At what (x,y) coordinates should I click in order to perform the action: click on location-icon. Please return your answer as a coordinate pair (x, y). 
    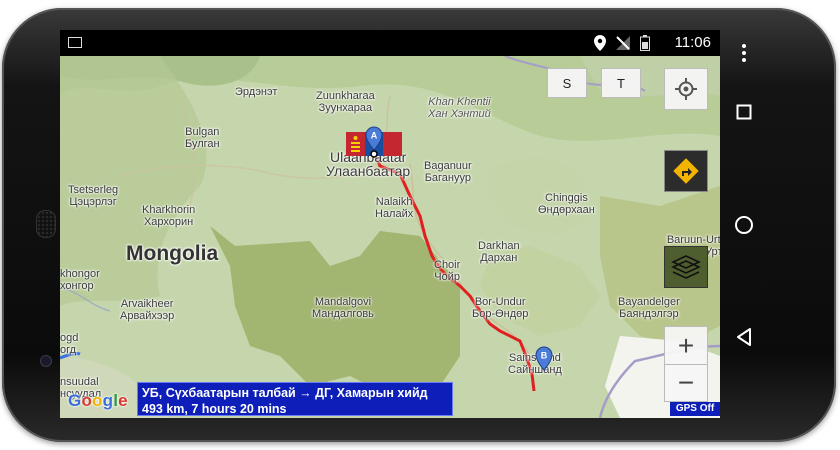
    Looking at the image, I should click on (600, 43).